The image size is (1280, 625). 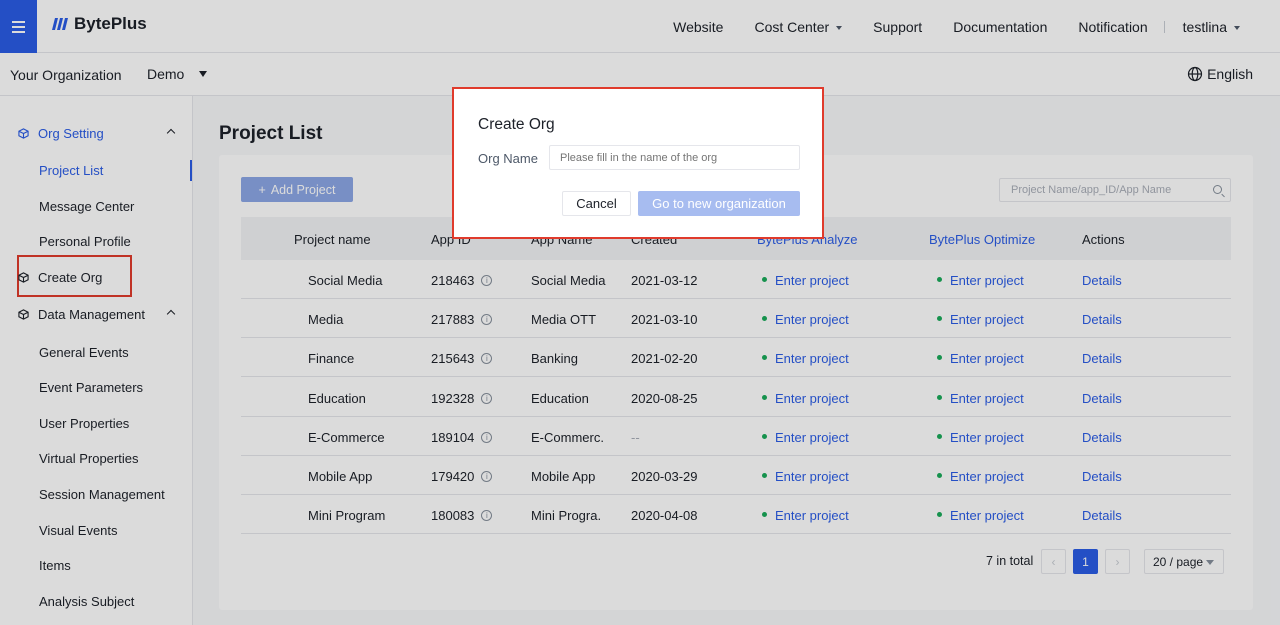 What do you see at coordinates (674, 157) in the screenshot?
I see `org-name-input` at bounding box center [674, 157].